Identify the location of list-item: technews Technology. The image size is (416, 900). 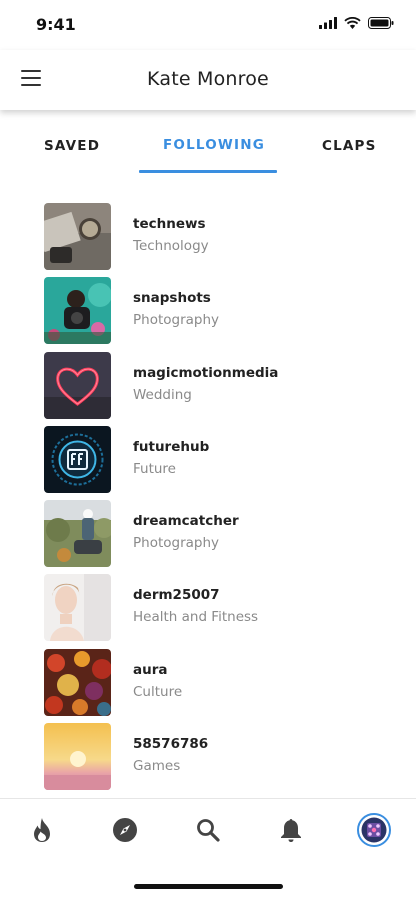
(208, 240).